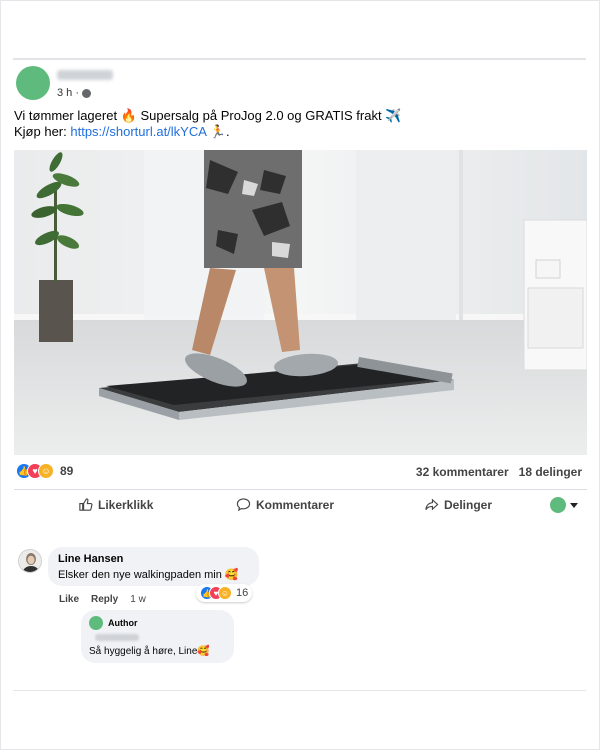 The width and height of the screenshot is (600, 750). Describe the element at coordinates (69, 599) in the screenshot. I see `comment-like-link: Like` at that location.